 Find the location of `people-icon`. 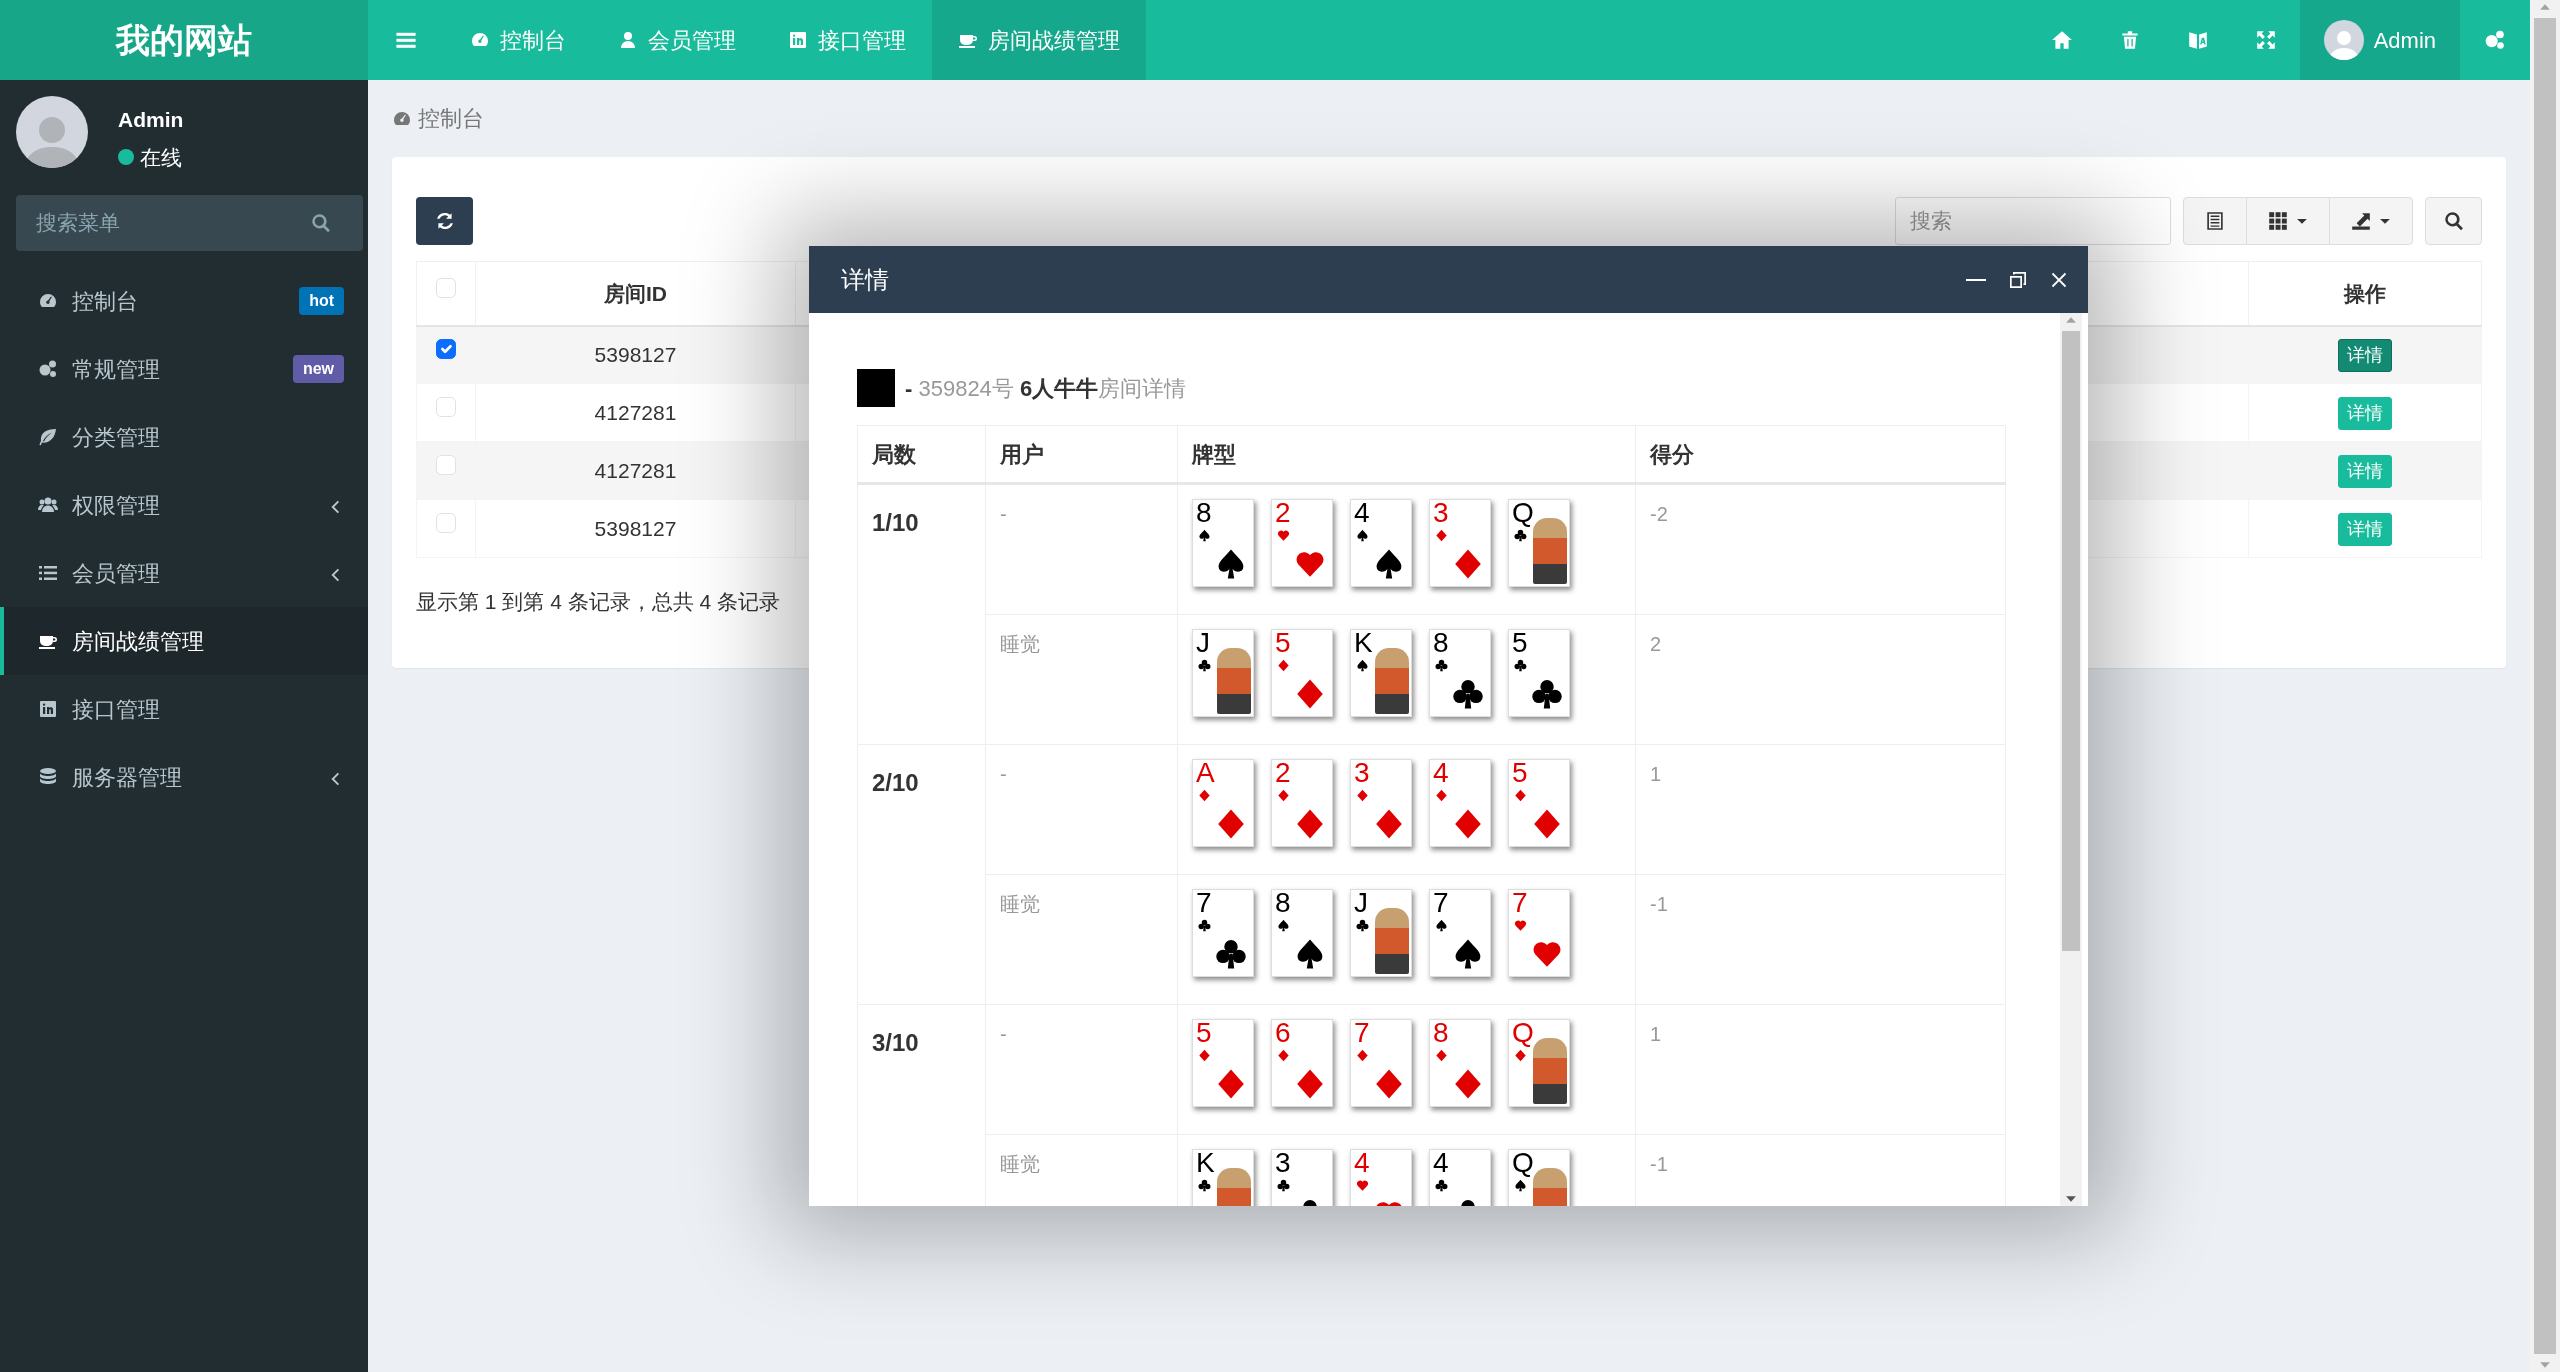

people-icon is located at coordinates (48, 505).